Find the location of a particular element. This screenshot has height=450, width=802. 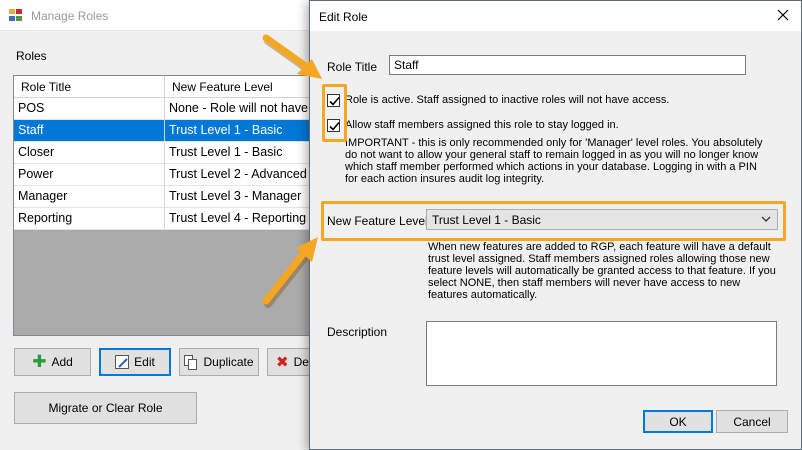

arrow-to-feature-level is located at coordinates (290, 272).